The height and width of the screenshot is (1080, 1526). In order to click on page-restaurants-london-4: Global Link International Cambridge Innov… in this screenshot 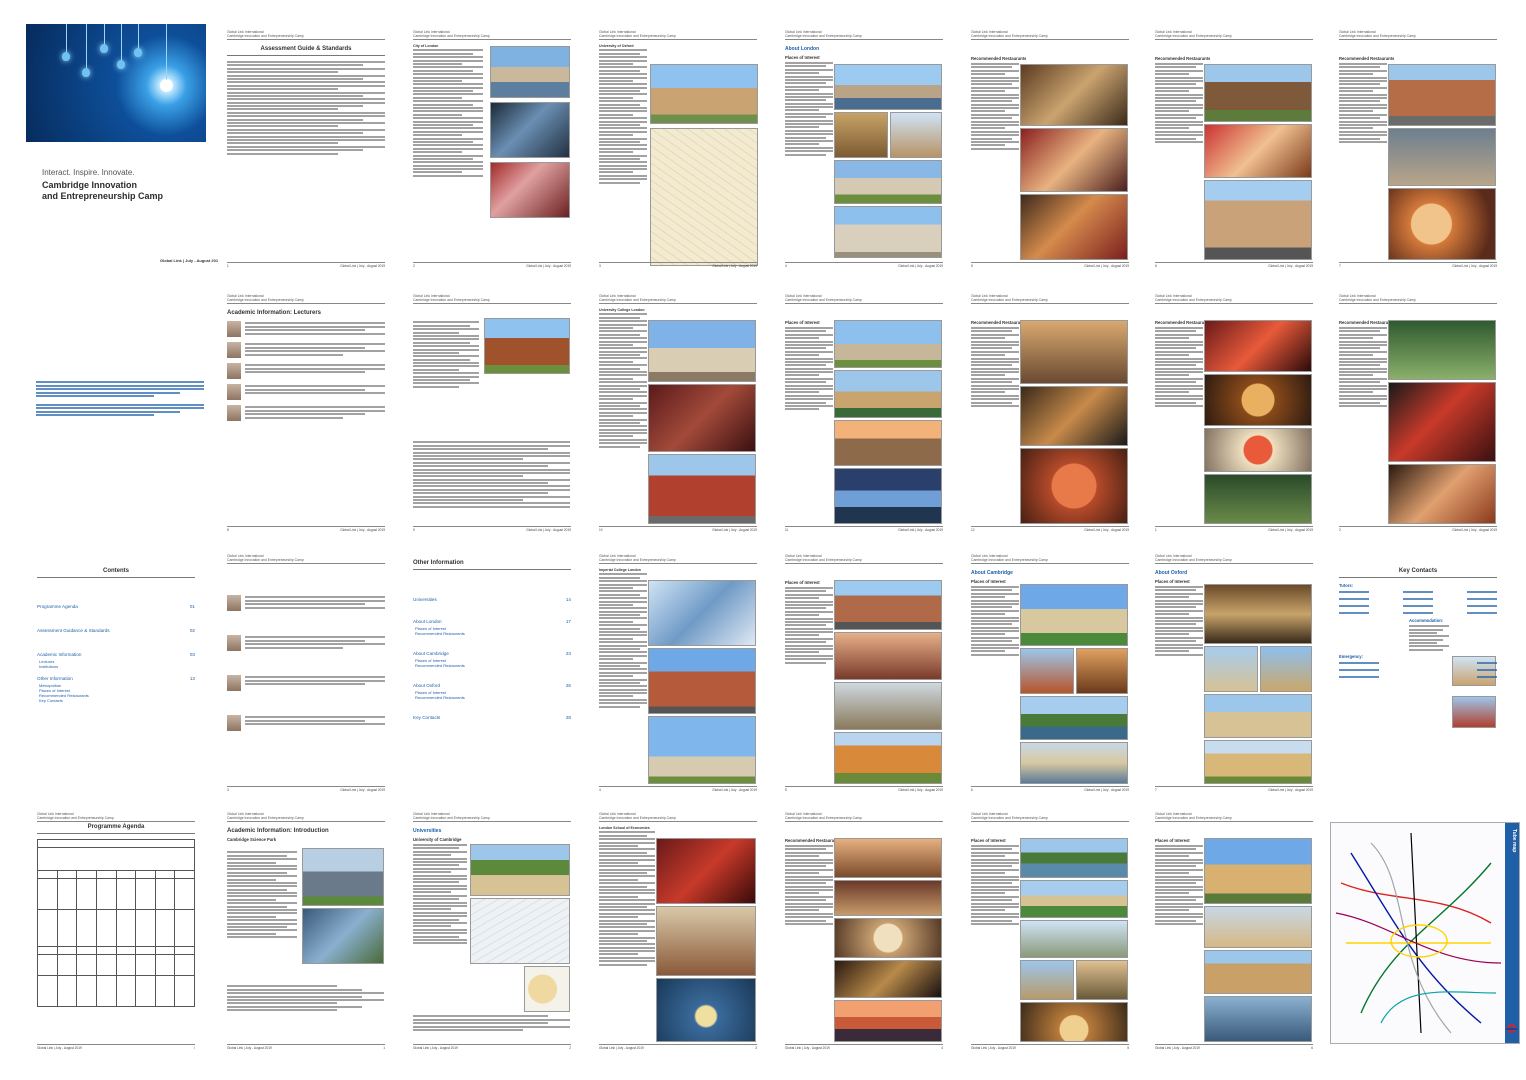, I will do `click(1050, 413)`.